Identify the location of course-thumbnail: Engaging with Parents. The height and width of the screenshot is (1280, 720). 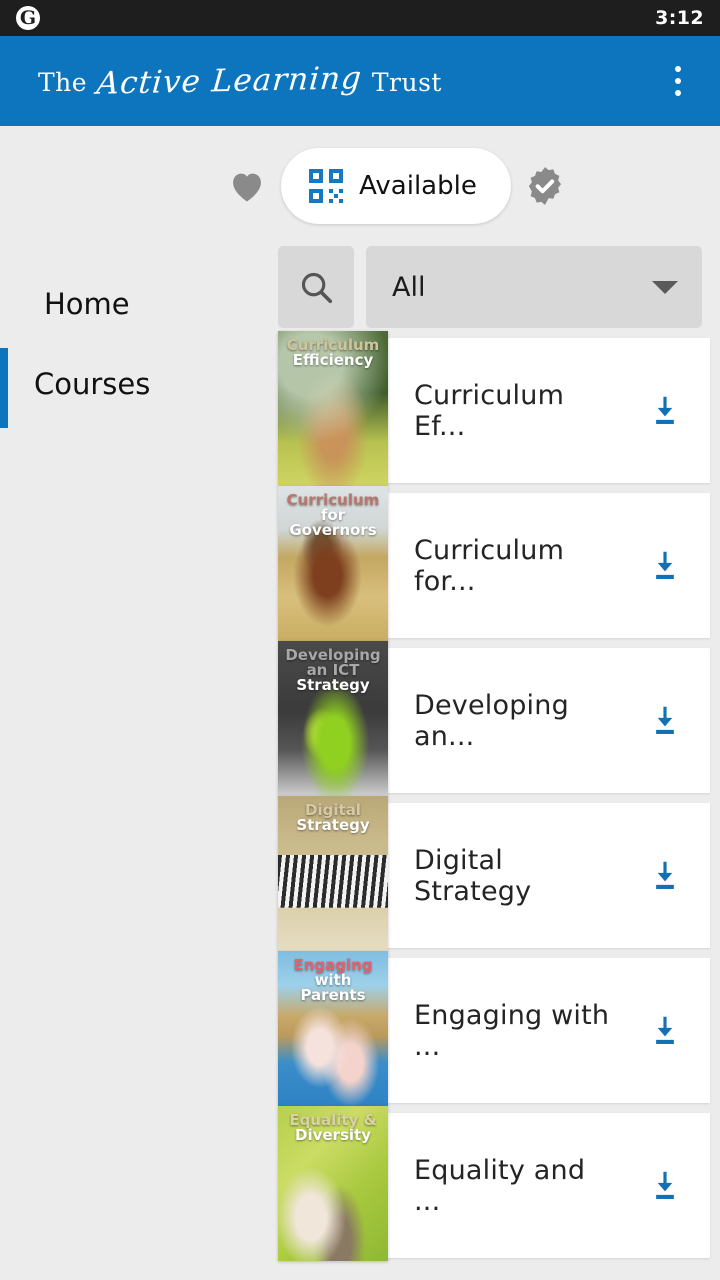
(333, 1028).